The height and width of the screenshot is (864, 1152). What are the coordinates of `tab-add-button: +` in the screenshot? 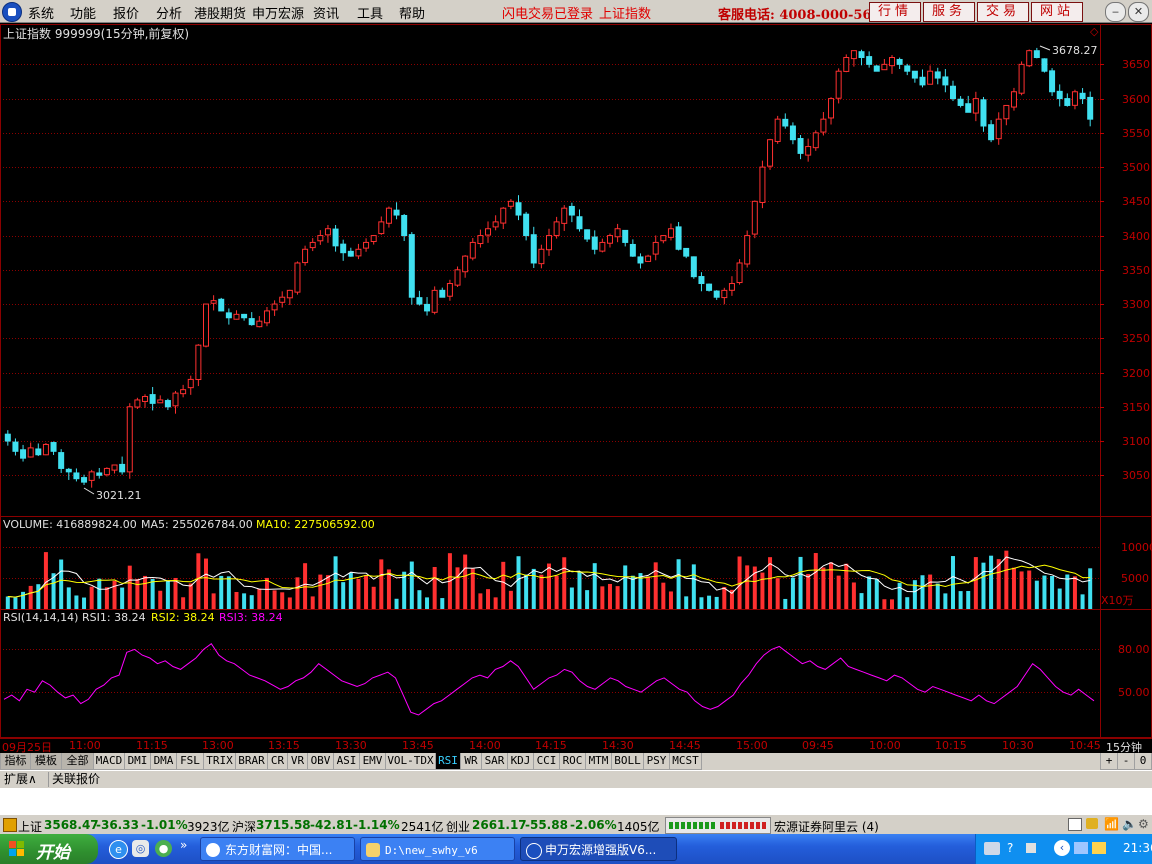 It's located at (1109, 761).